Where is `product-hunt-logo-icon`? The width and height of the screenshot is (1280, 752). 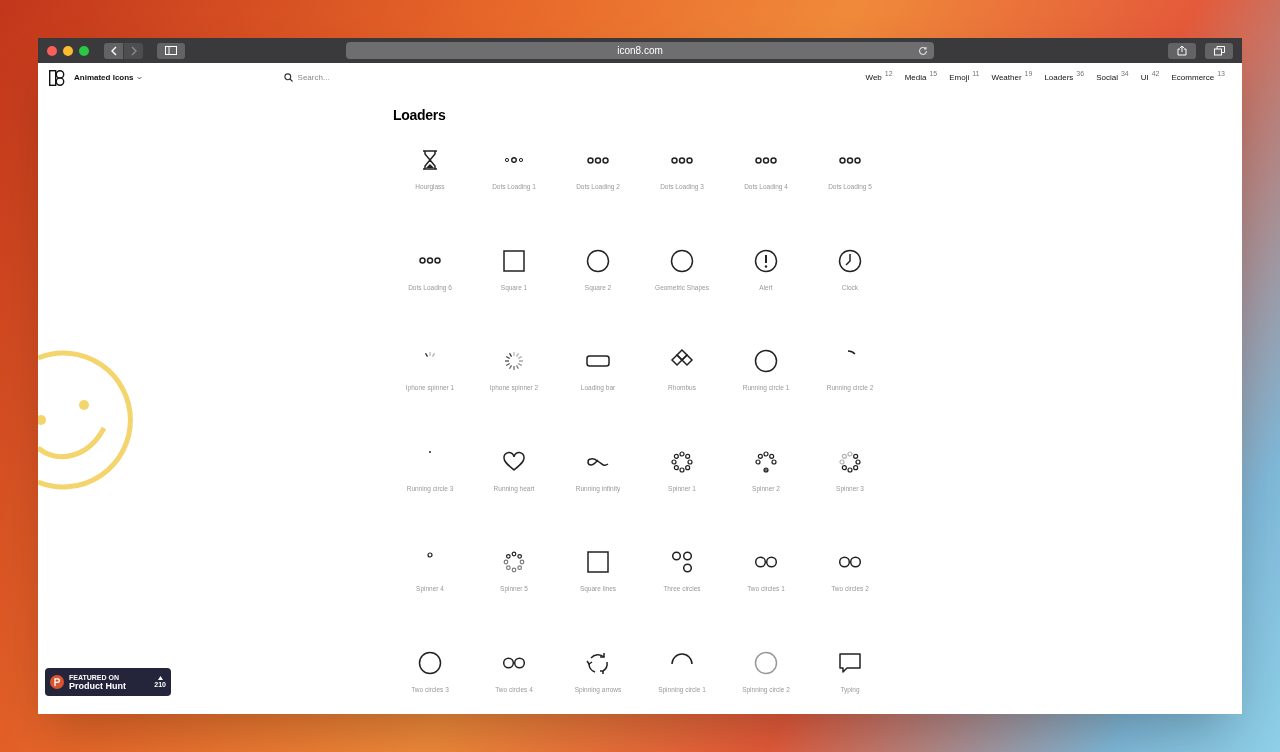
product-hunt-logo-icon is located at coordinates (57, 682).